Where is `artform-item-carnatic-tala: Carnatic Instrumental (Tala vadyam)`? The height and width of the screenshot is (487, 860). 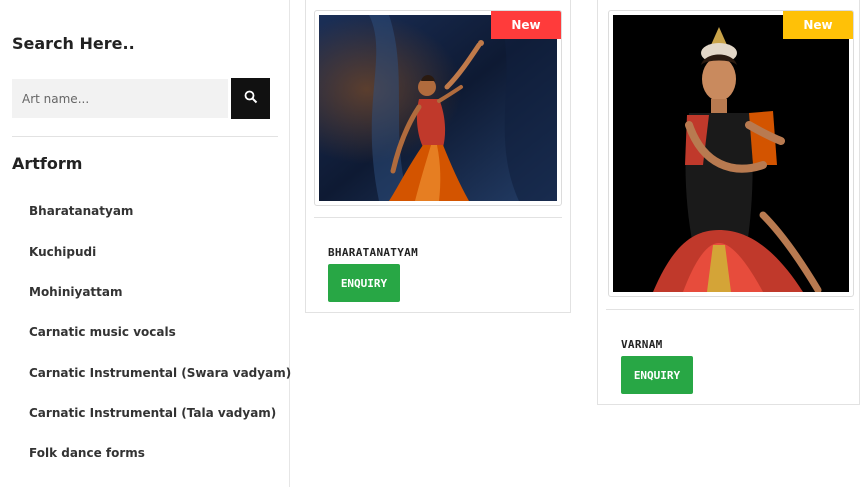
artform-item-carnatic-tala: Carnatic Instrumental (Tala vadyam) is located at coordinates (152, 413).